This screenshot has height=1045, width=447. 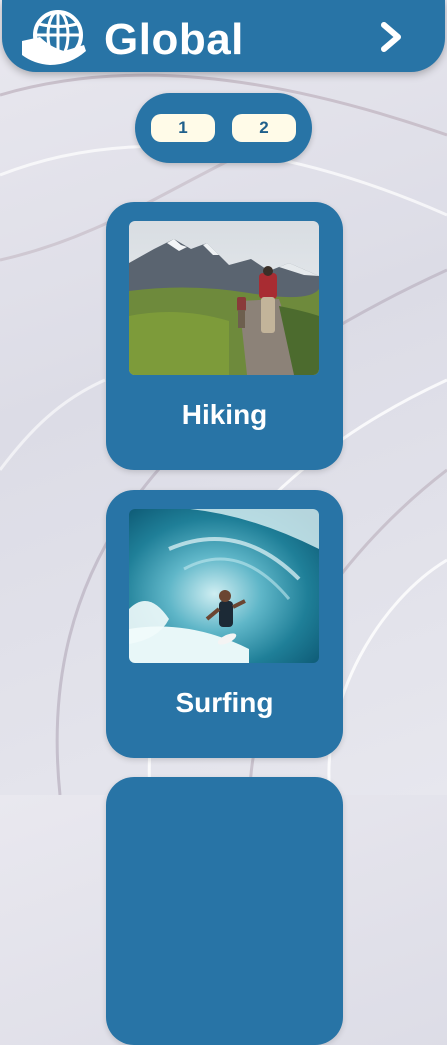 What do you see at coordinates (224, 298) in the screenshot?
I see `hiking-photo` at bounding box center [224, 298].